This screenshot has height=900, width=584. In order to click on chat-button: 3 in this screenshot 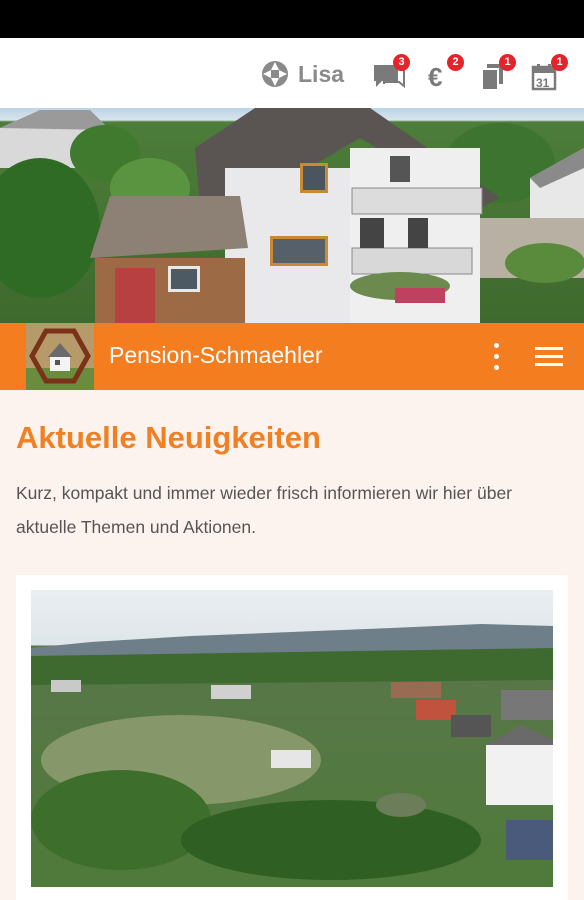, I will do `click(390, 75)`.